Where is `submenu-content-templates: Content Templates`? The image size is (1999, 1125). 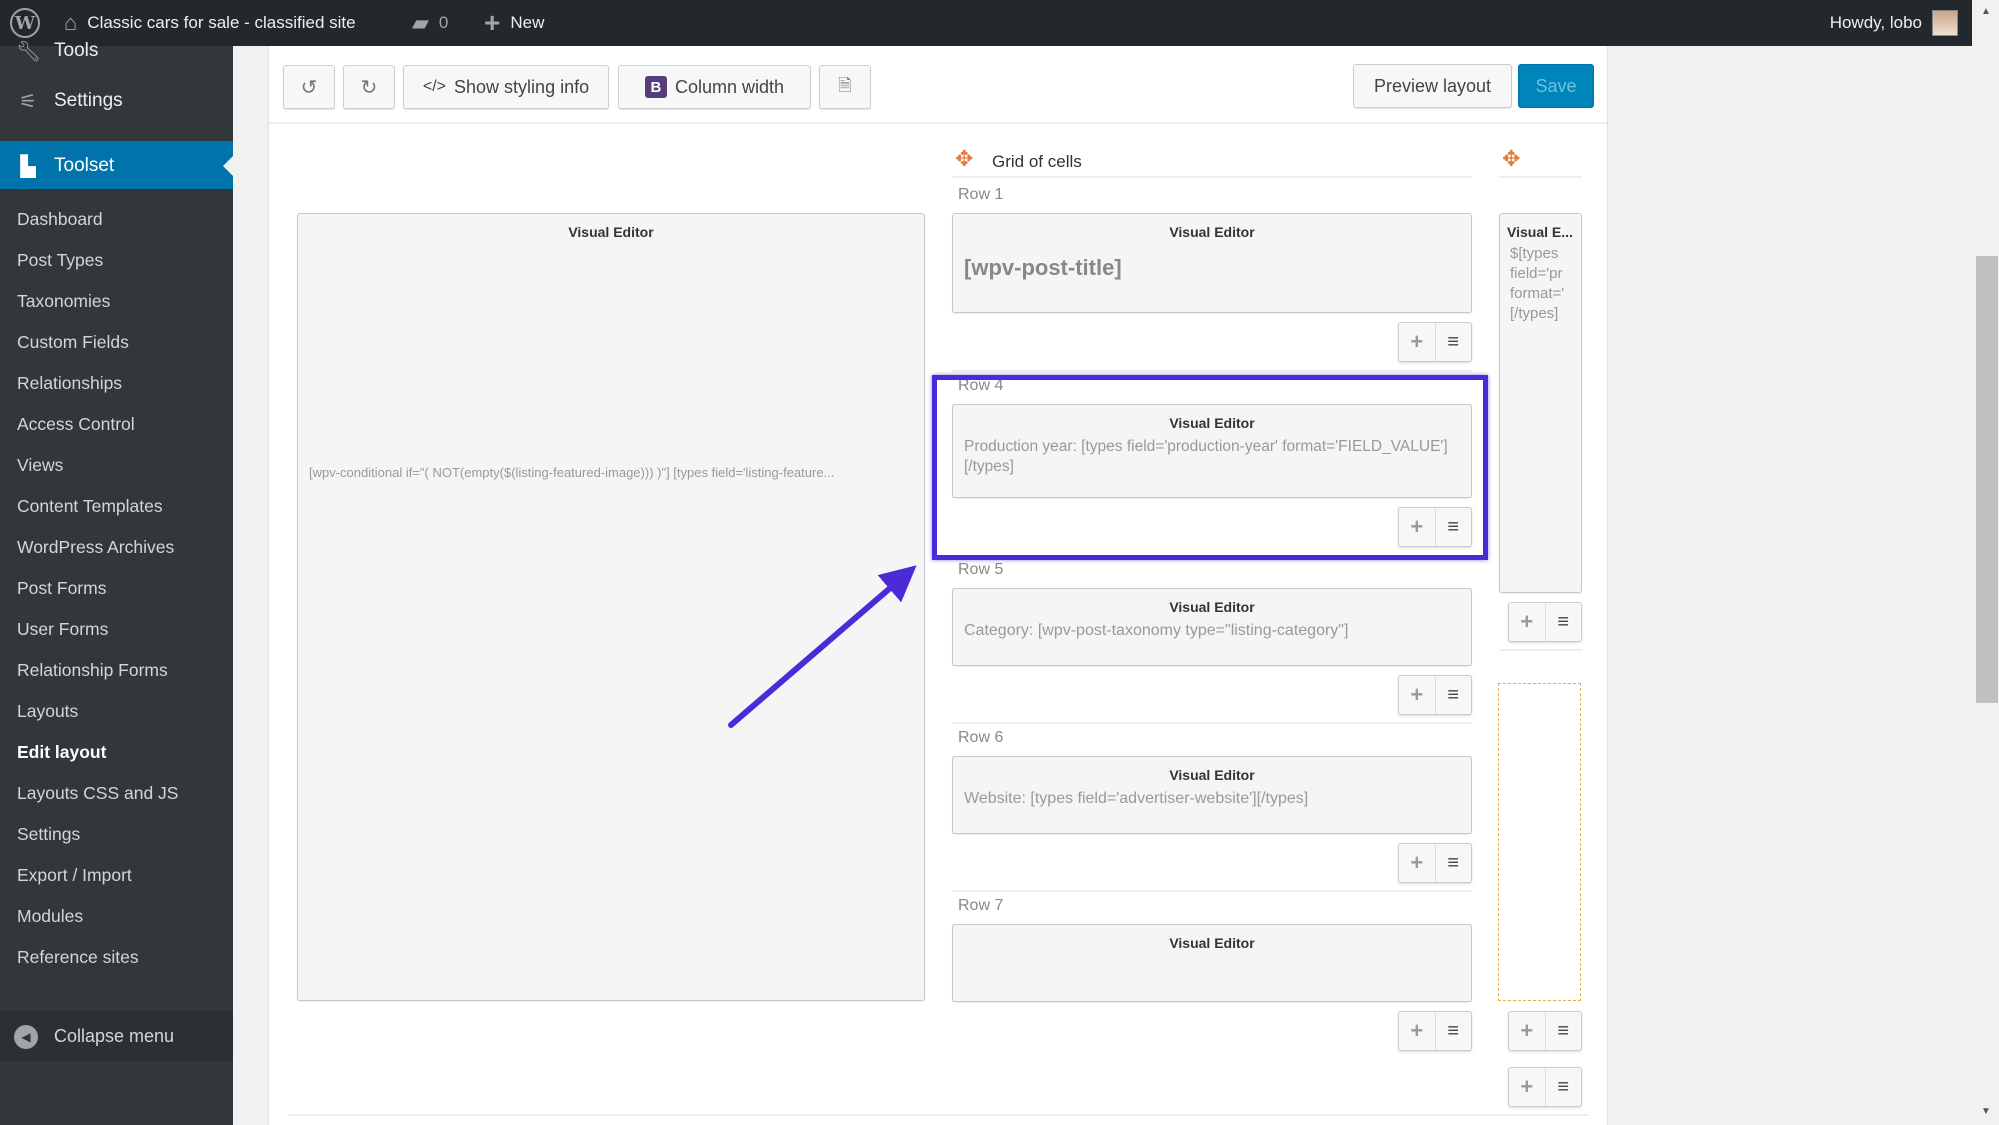 submenu-content-templates: Content Templates is located at coordinates (116, 506).